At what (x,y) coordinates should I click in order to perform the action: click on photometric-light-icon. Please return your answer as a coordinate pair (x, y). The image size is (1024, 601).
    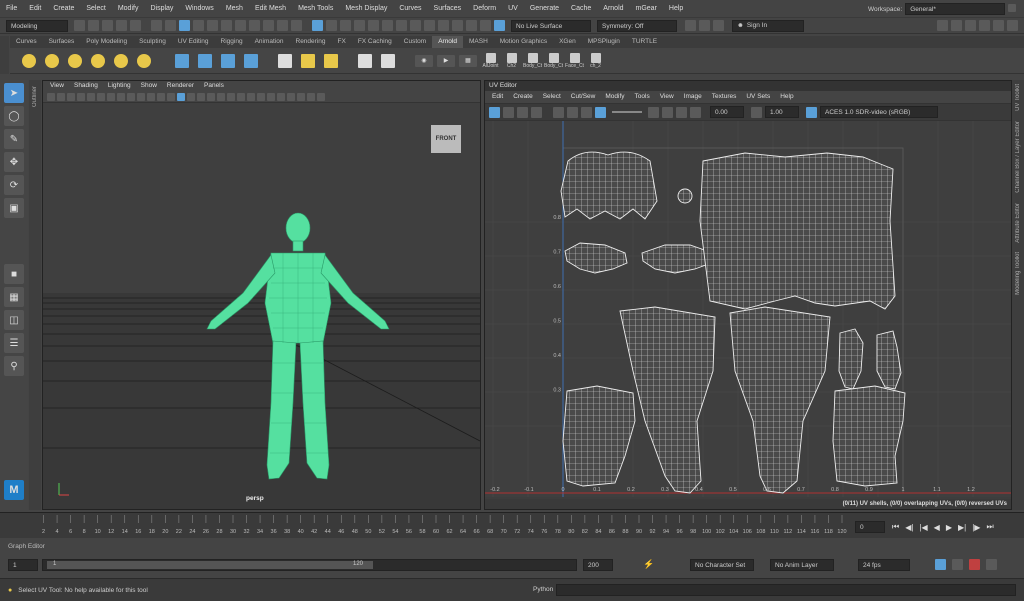
    Looking at the image, I should click on (75, 60).